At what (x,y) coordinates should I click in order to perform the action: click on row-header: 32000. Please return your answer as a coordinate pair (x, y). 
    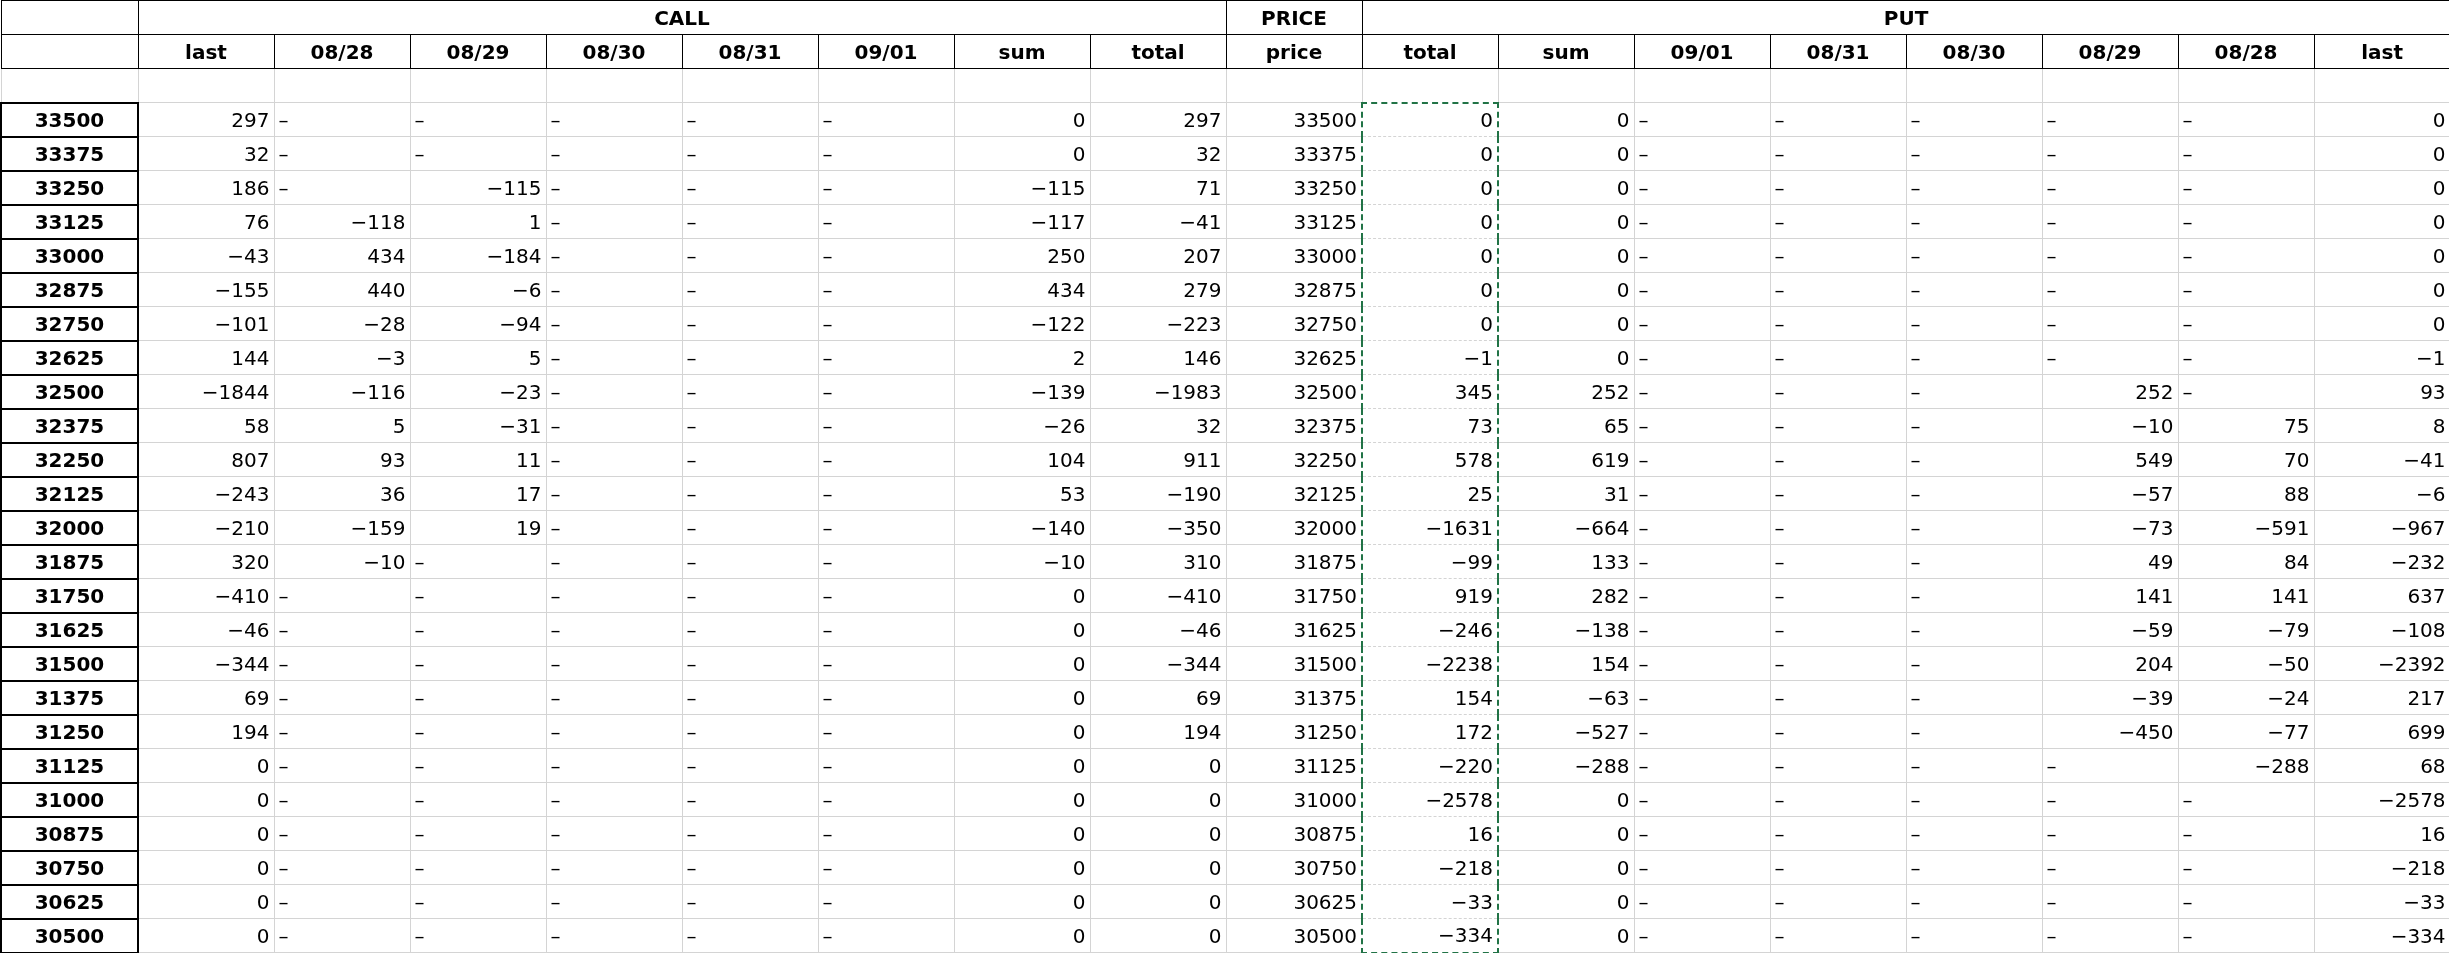
    Looking at the image, I should click on (69, 527).